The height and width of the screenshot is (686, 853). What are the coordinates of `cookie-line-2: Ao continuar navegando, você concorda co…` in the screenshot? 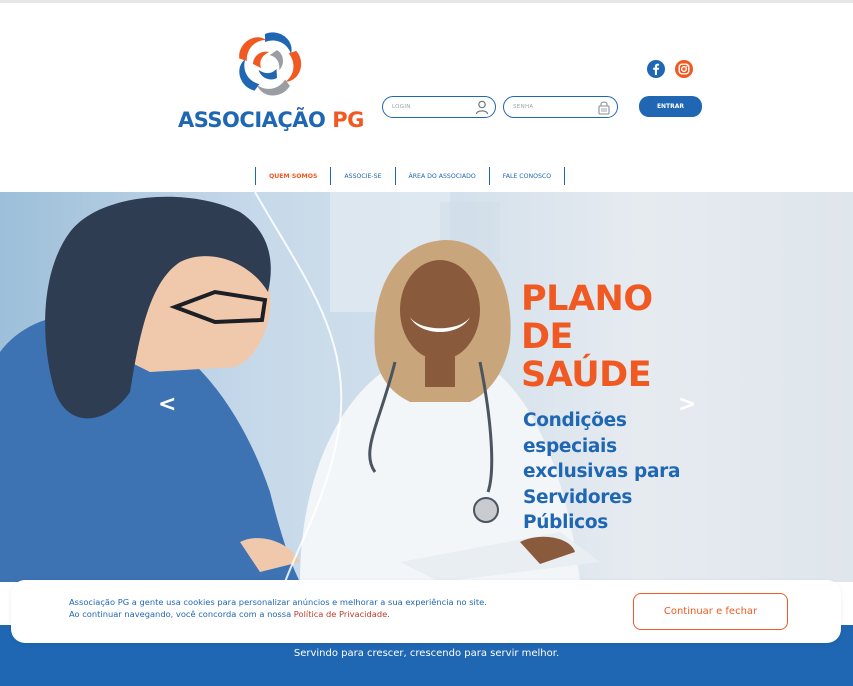 It's located at (278, 614).